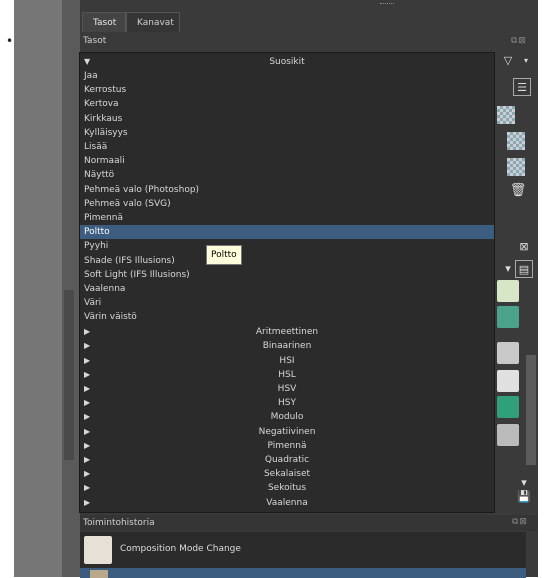 Image resolution: width=554 pixels, height=578 pixels. I want to click on tab-layers: Tasot, so click(104, 22).